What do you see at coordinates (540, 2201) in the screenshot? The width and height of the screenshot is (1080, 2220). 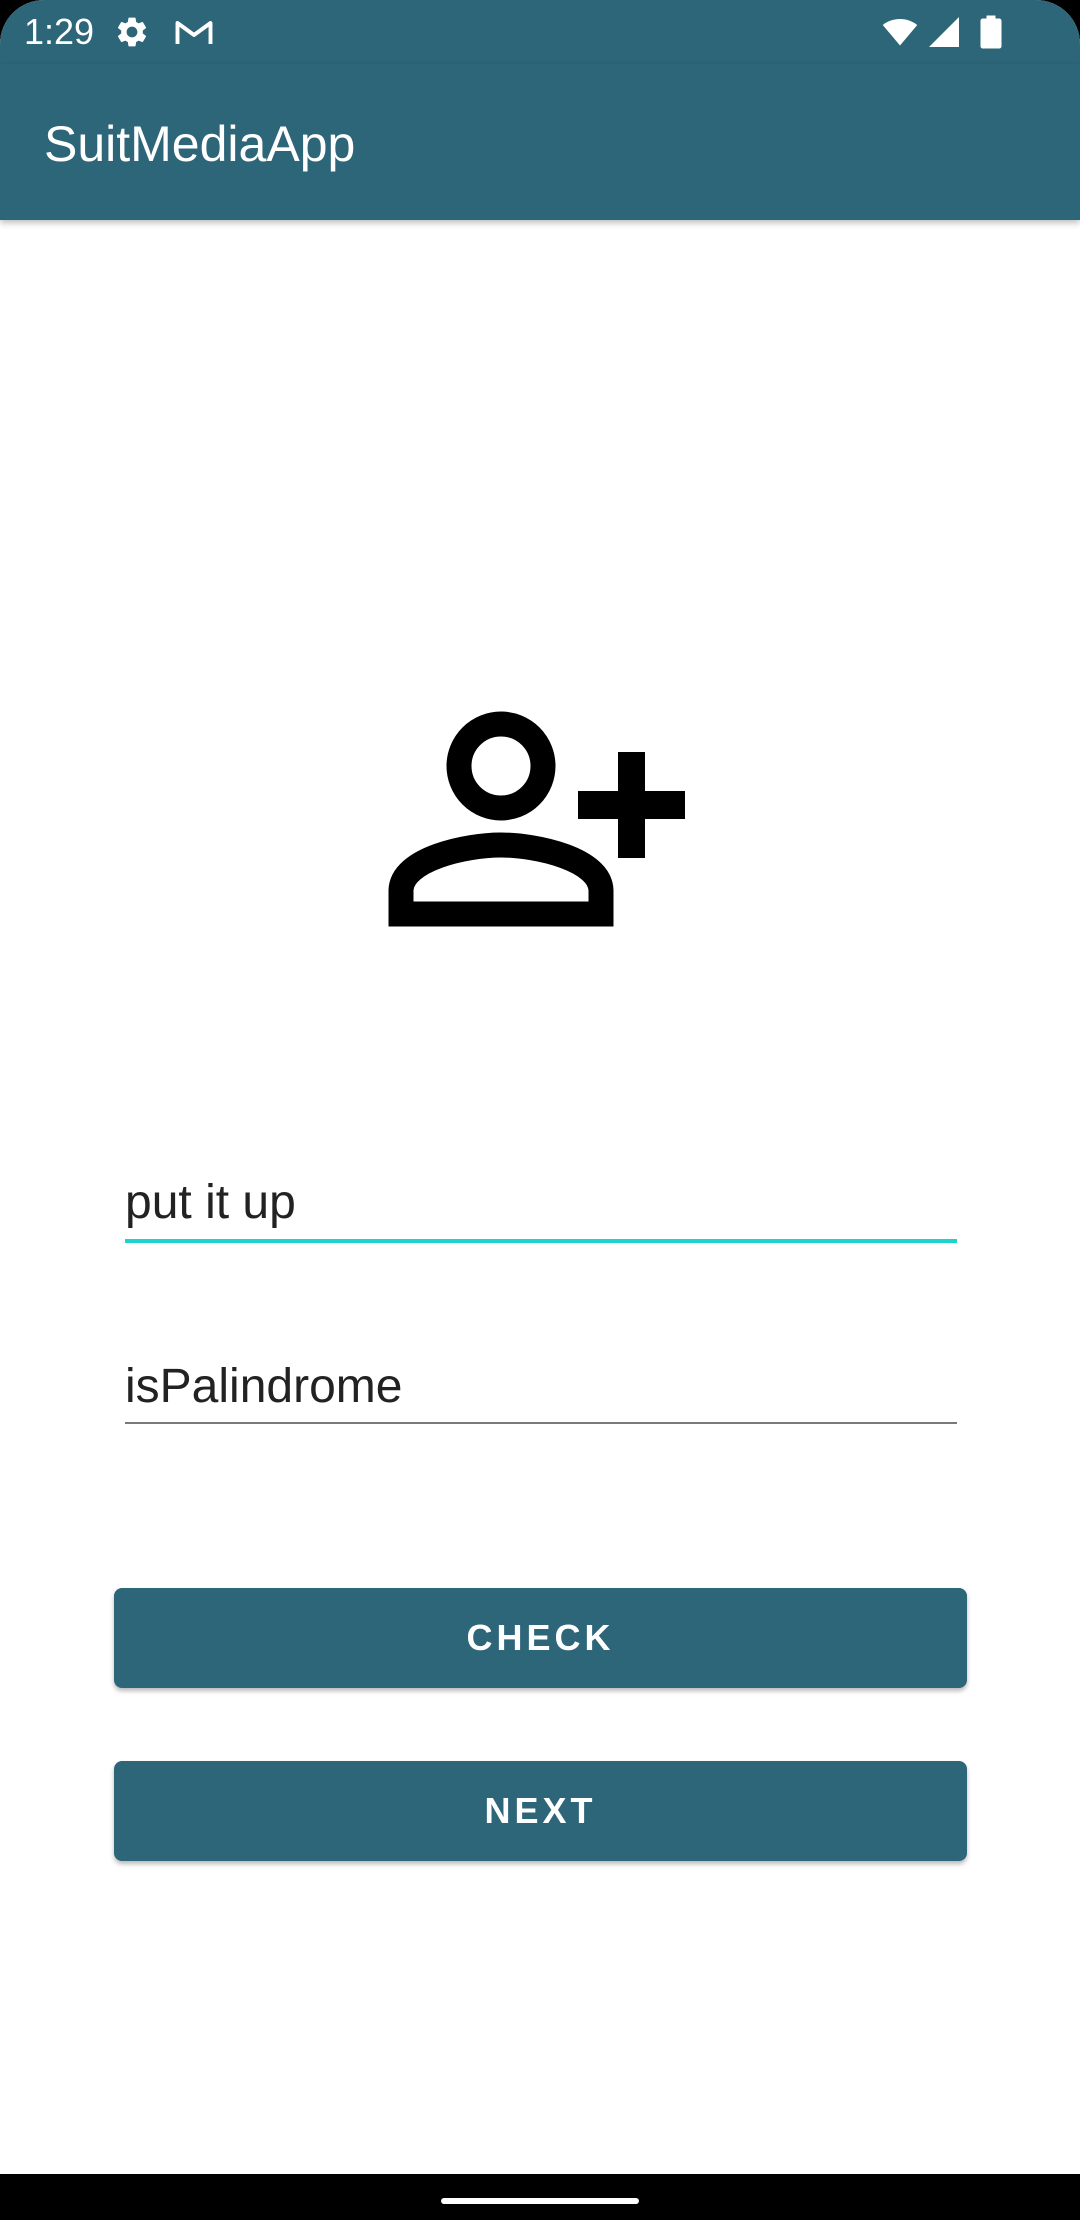 I see `home-gesture-handle` at bounding box center [540, 2201].